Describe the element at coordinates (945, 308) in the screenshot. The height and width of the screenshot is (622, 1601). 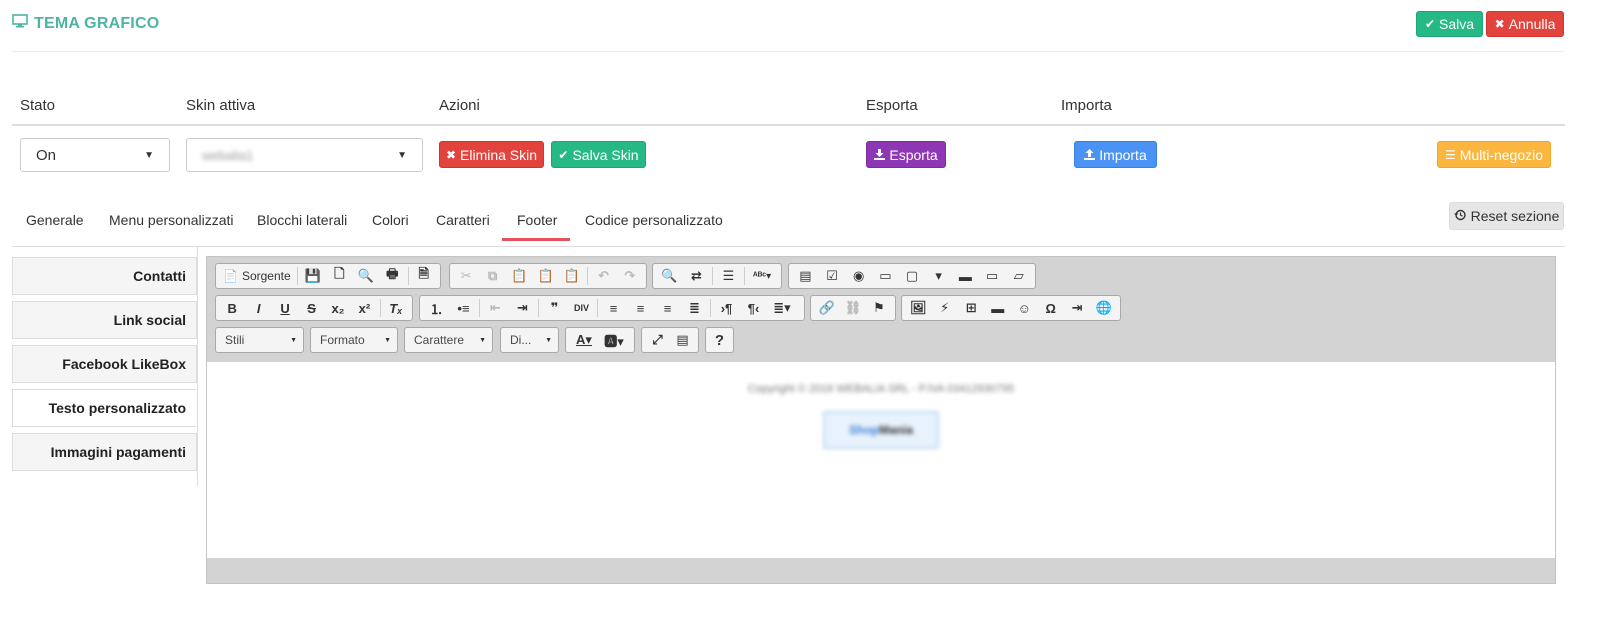
I see `flash-icon: ⚡` at that location.